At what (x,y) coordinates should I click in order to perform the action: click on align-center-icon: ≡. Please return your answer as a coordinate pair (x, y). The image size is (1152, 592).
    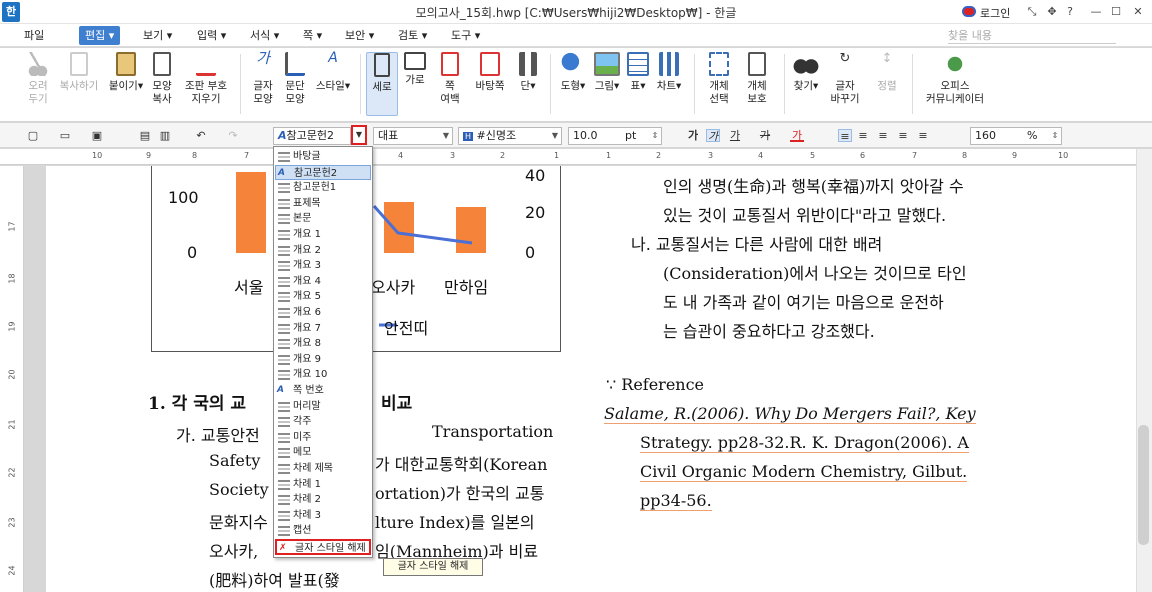
    Looking at the image, I should click on (883, 135).